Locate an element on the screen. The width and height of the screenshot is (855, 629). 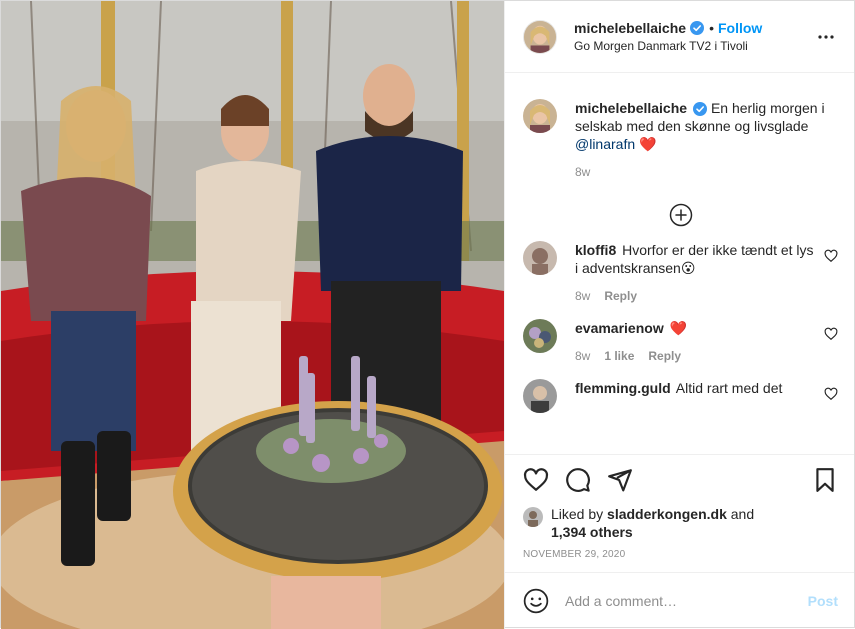
comment-username: kloffi8 is located at coordinates (595, 250).